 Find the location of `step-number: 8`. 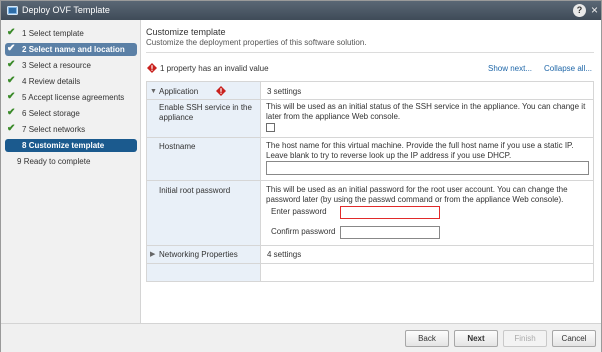

step-number: 8 is located at coordinates (24, 145).